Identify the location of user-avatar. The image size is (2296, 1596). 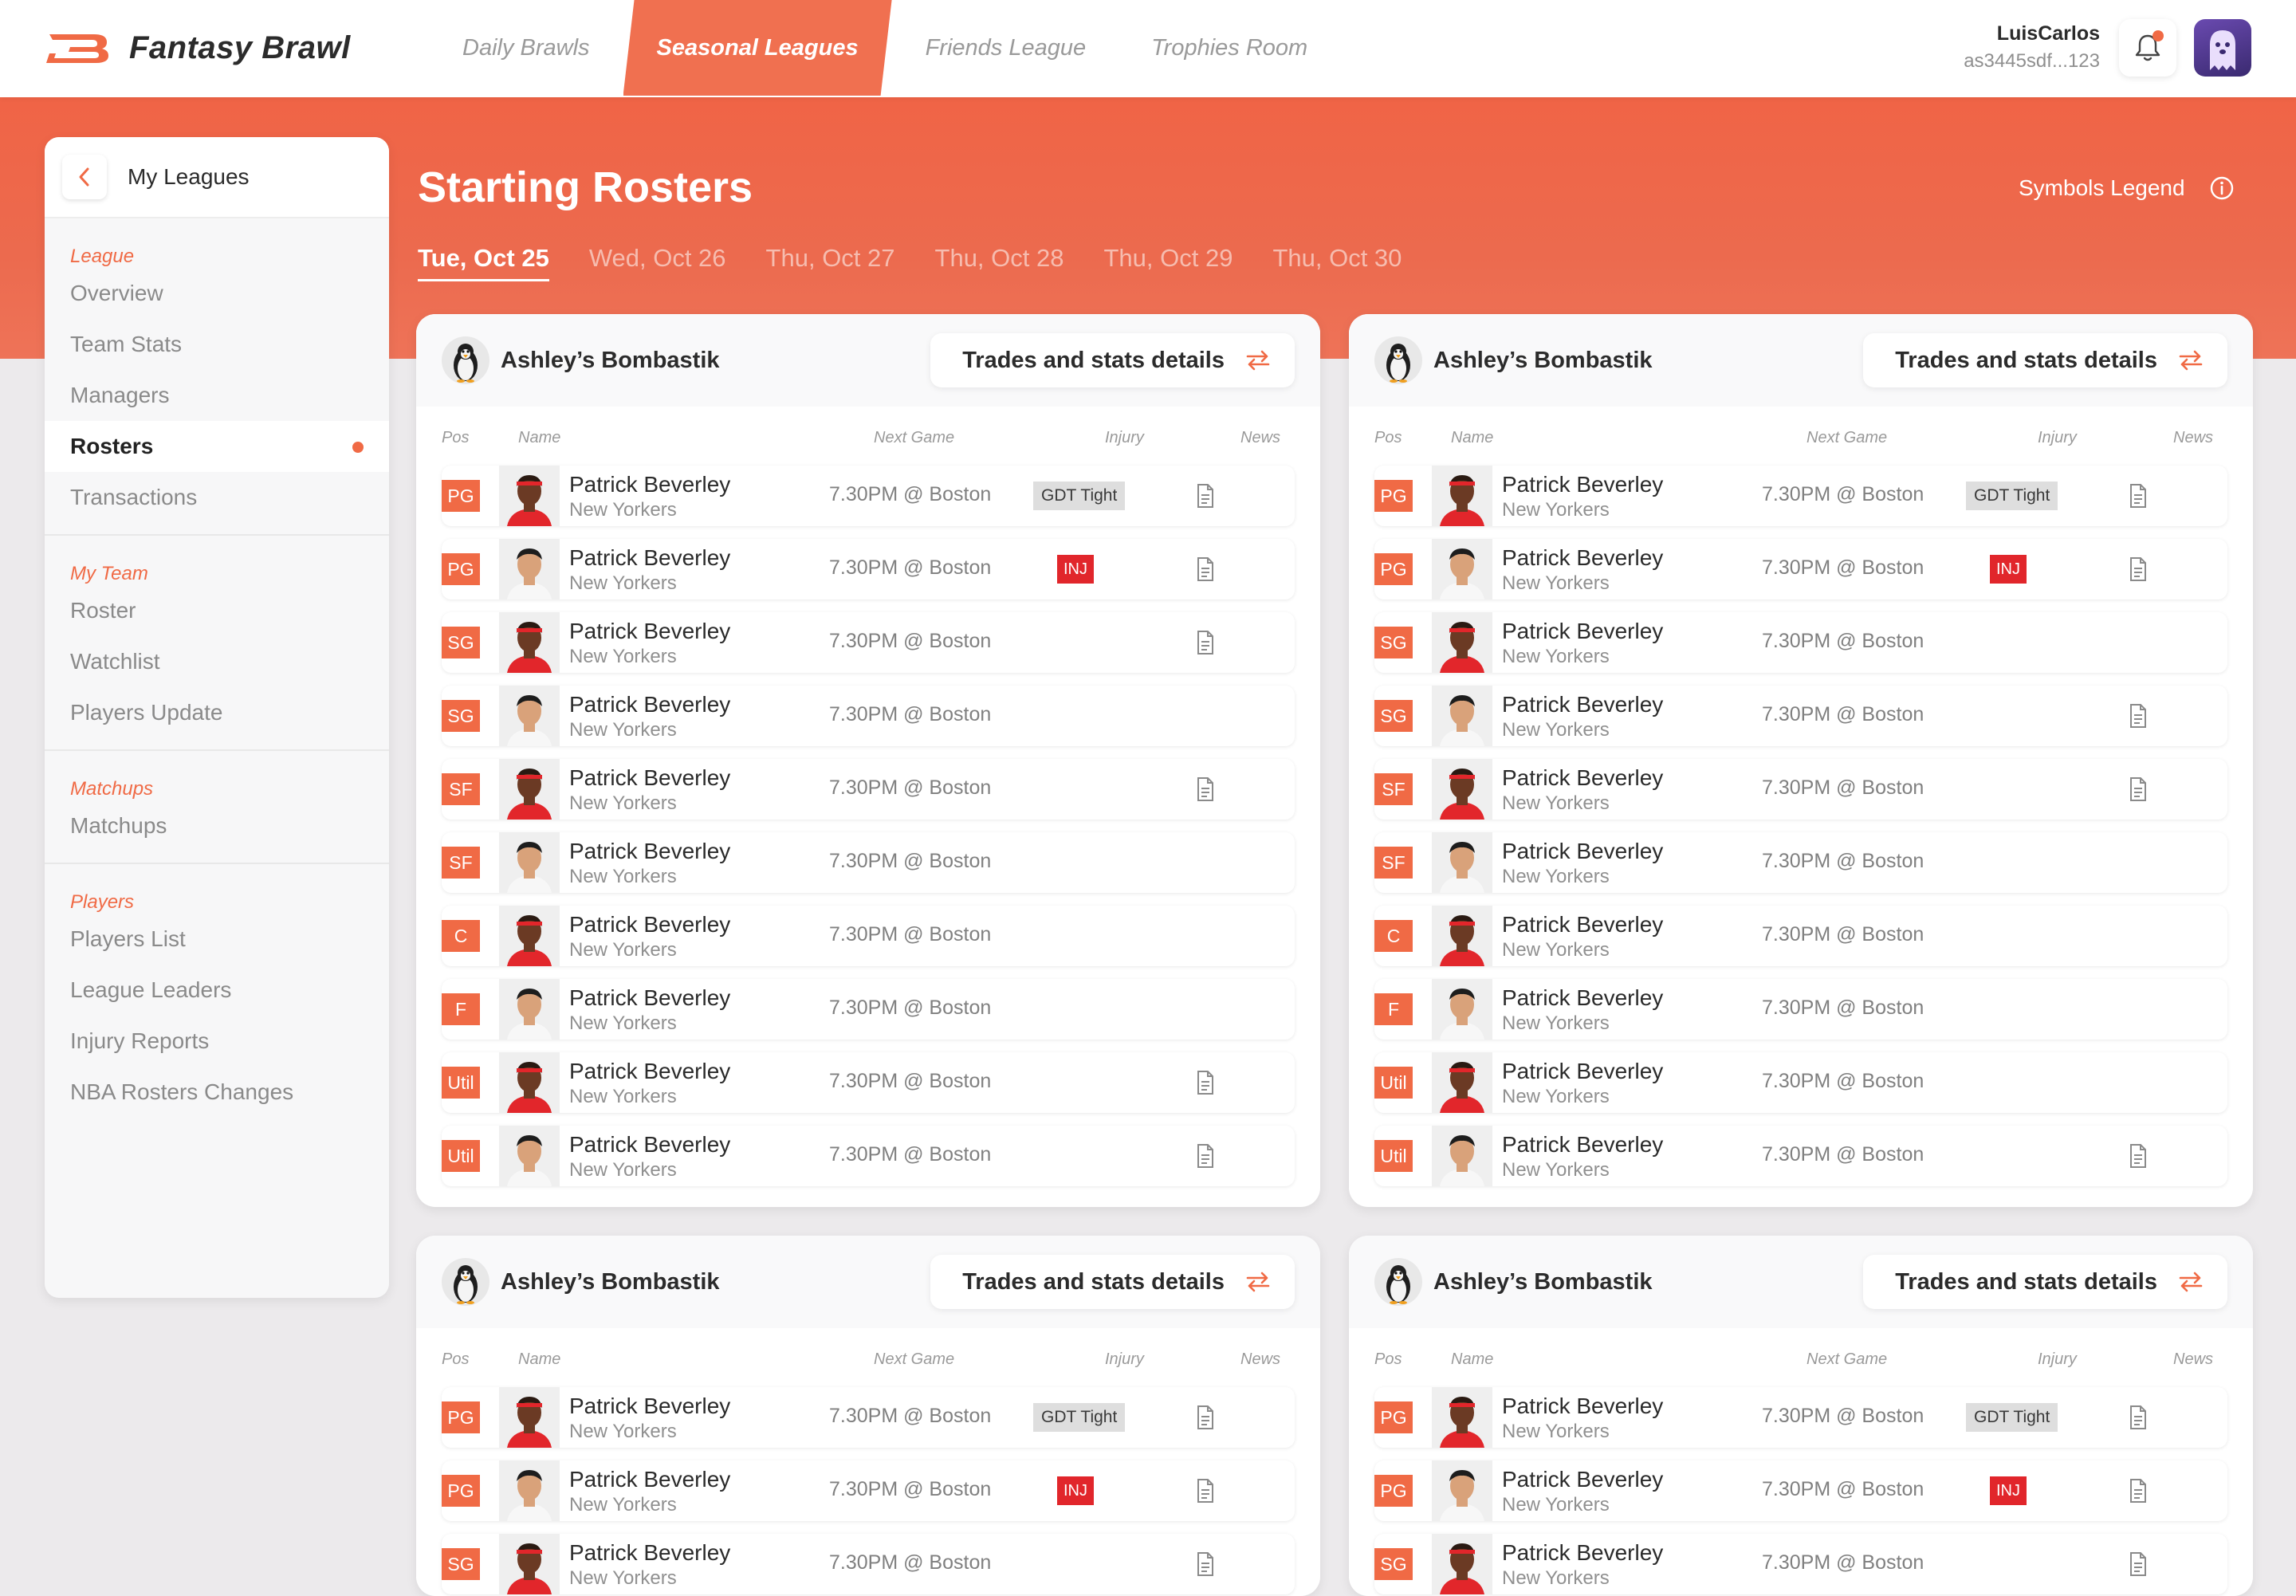
(2222, 48).